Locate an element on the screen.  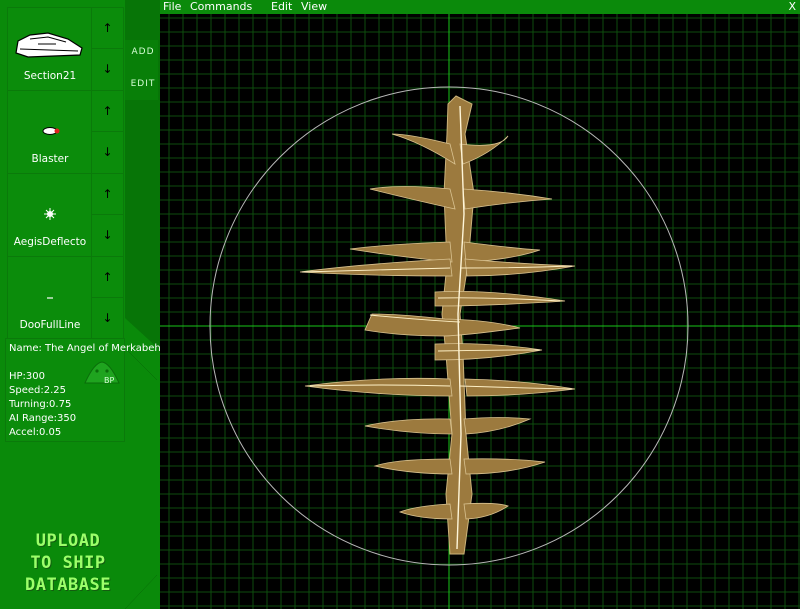
component-slot-doo-full-line: DooFullLine is located at coordinates (50, 298).